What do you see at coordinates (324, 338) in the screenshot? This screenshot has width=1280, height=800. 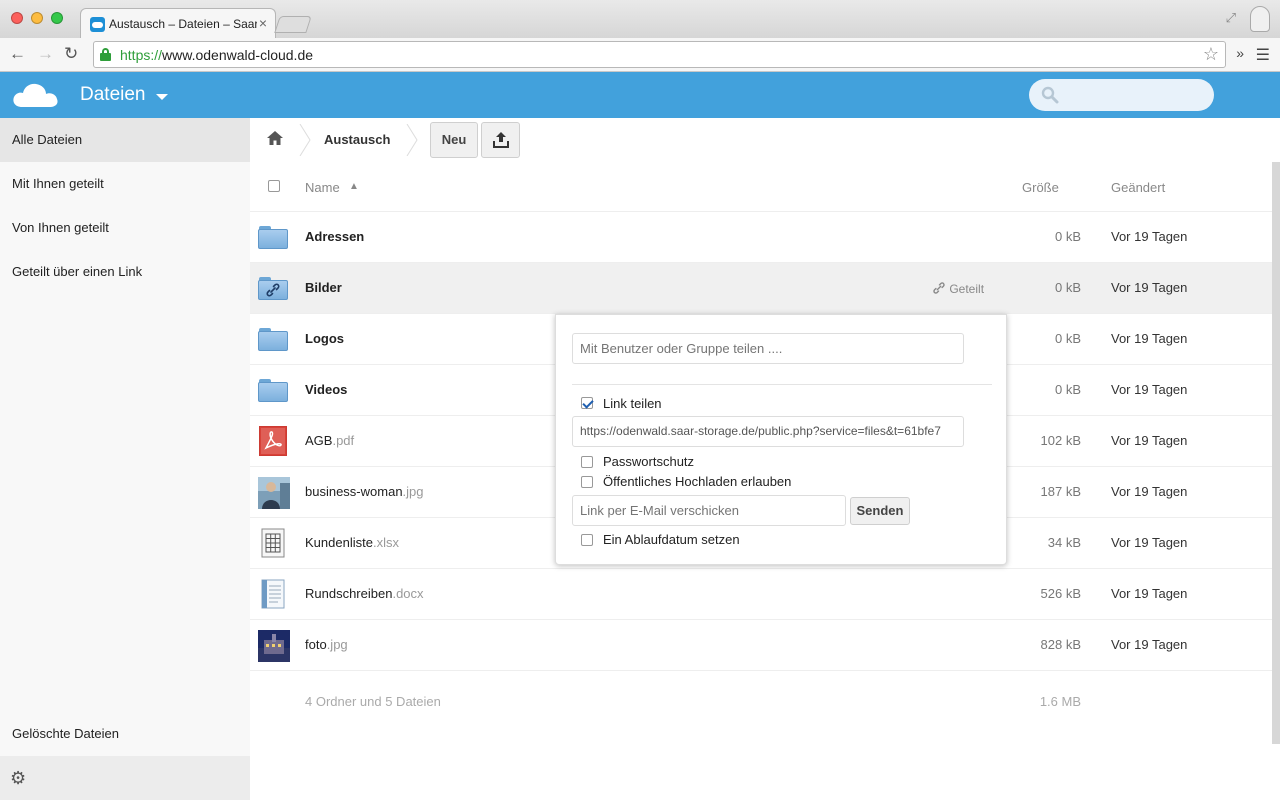 I see `file-name: Logos` at bounding box center [324, 338].